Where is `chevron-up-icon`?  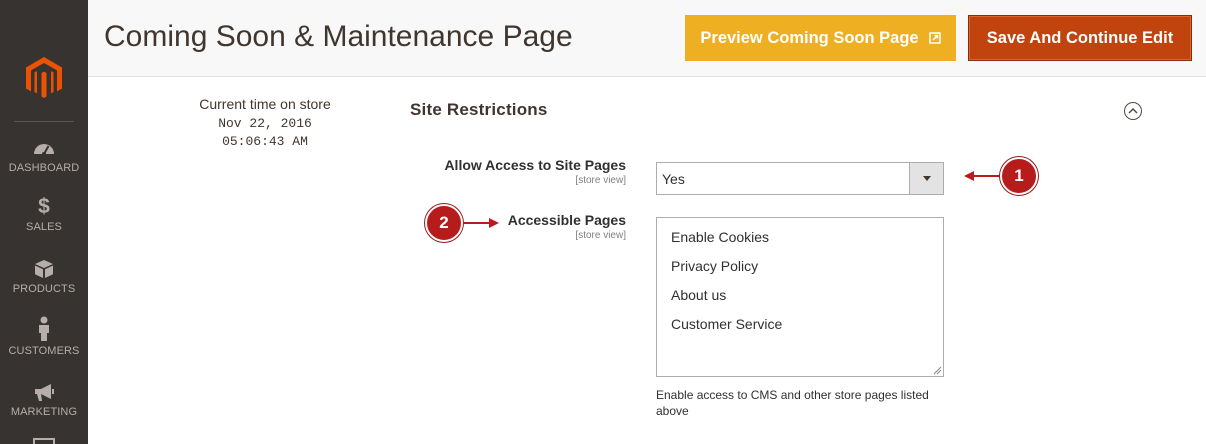
chevron-up-icon is located at coordinates (1133, 110).